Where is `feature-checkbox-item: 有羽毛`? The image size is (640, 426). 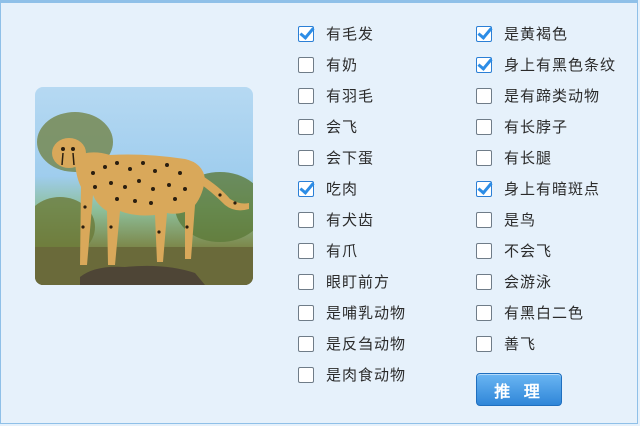 feature-checkbox-item: 有羽毛 is located at coordinates (352, 95).